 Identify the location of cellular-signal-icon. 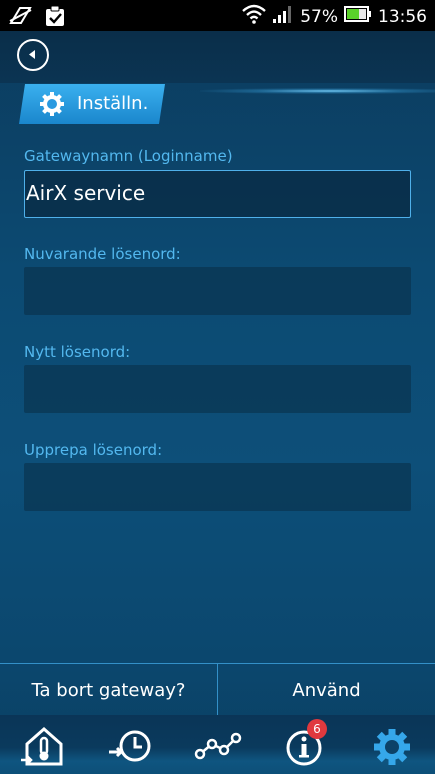
(283, 16).